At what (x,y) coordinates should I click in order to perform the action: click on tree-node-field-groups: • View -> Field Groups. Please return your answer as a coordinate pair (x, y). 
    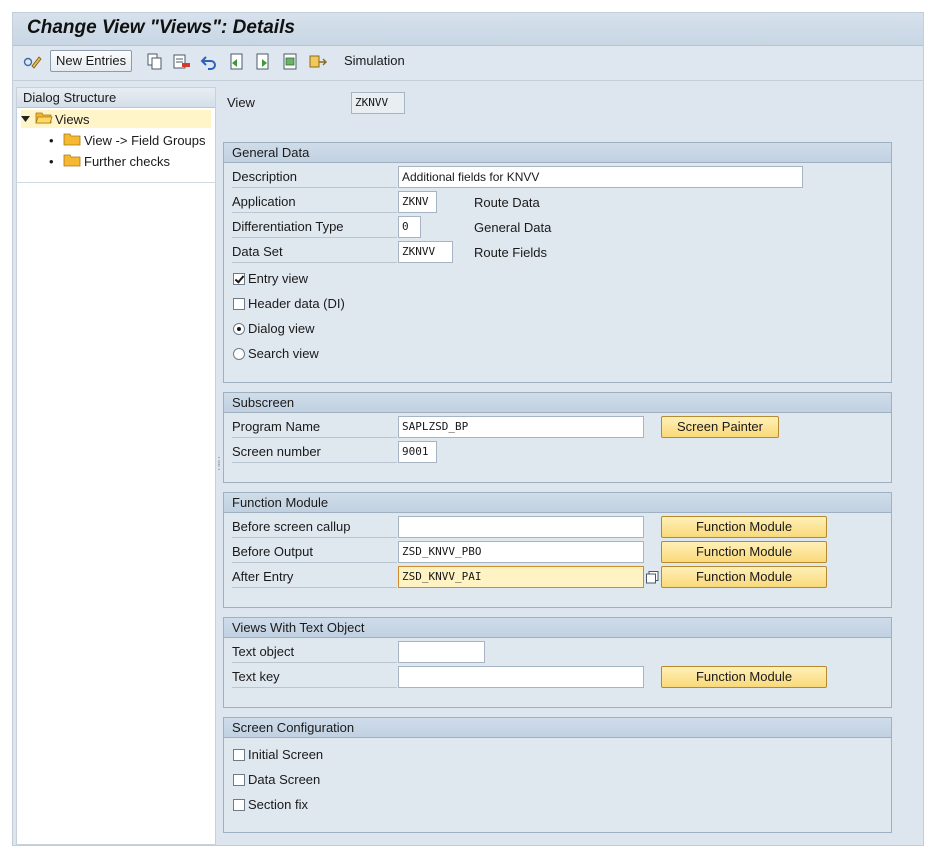
    Looking at the image, I should click on (127, 140).